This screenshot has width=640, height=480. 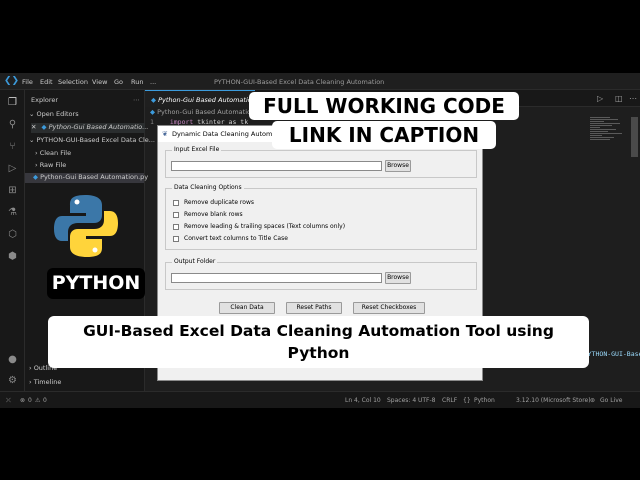 I want to click on output-folder-entry, so click(x=276, y=278).